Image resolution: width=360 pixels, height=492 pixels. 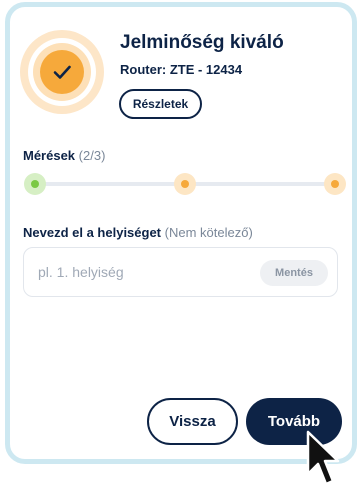 I want to click on measurements-count: (2/3), so click(x=92, y=155).